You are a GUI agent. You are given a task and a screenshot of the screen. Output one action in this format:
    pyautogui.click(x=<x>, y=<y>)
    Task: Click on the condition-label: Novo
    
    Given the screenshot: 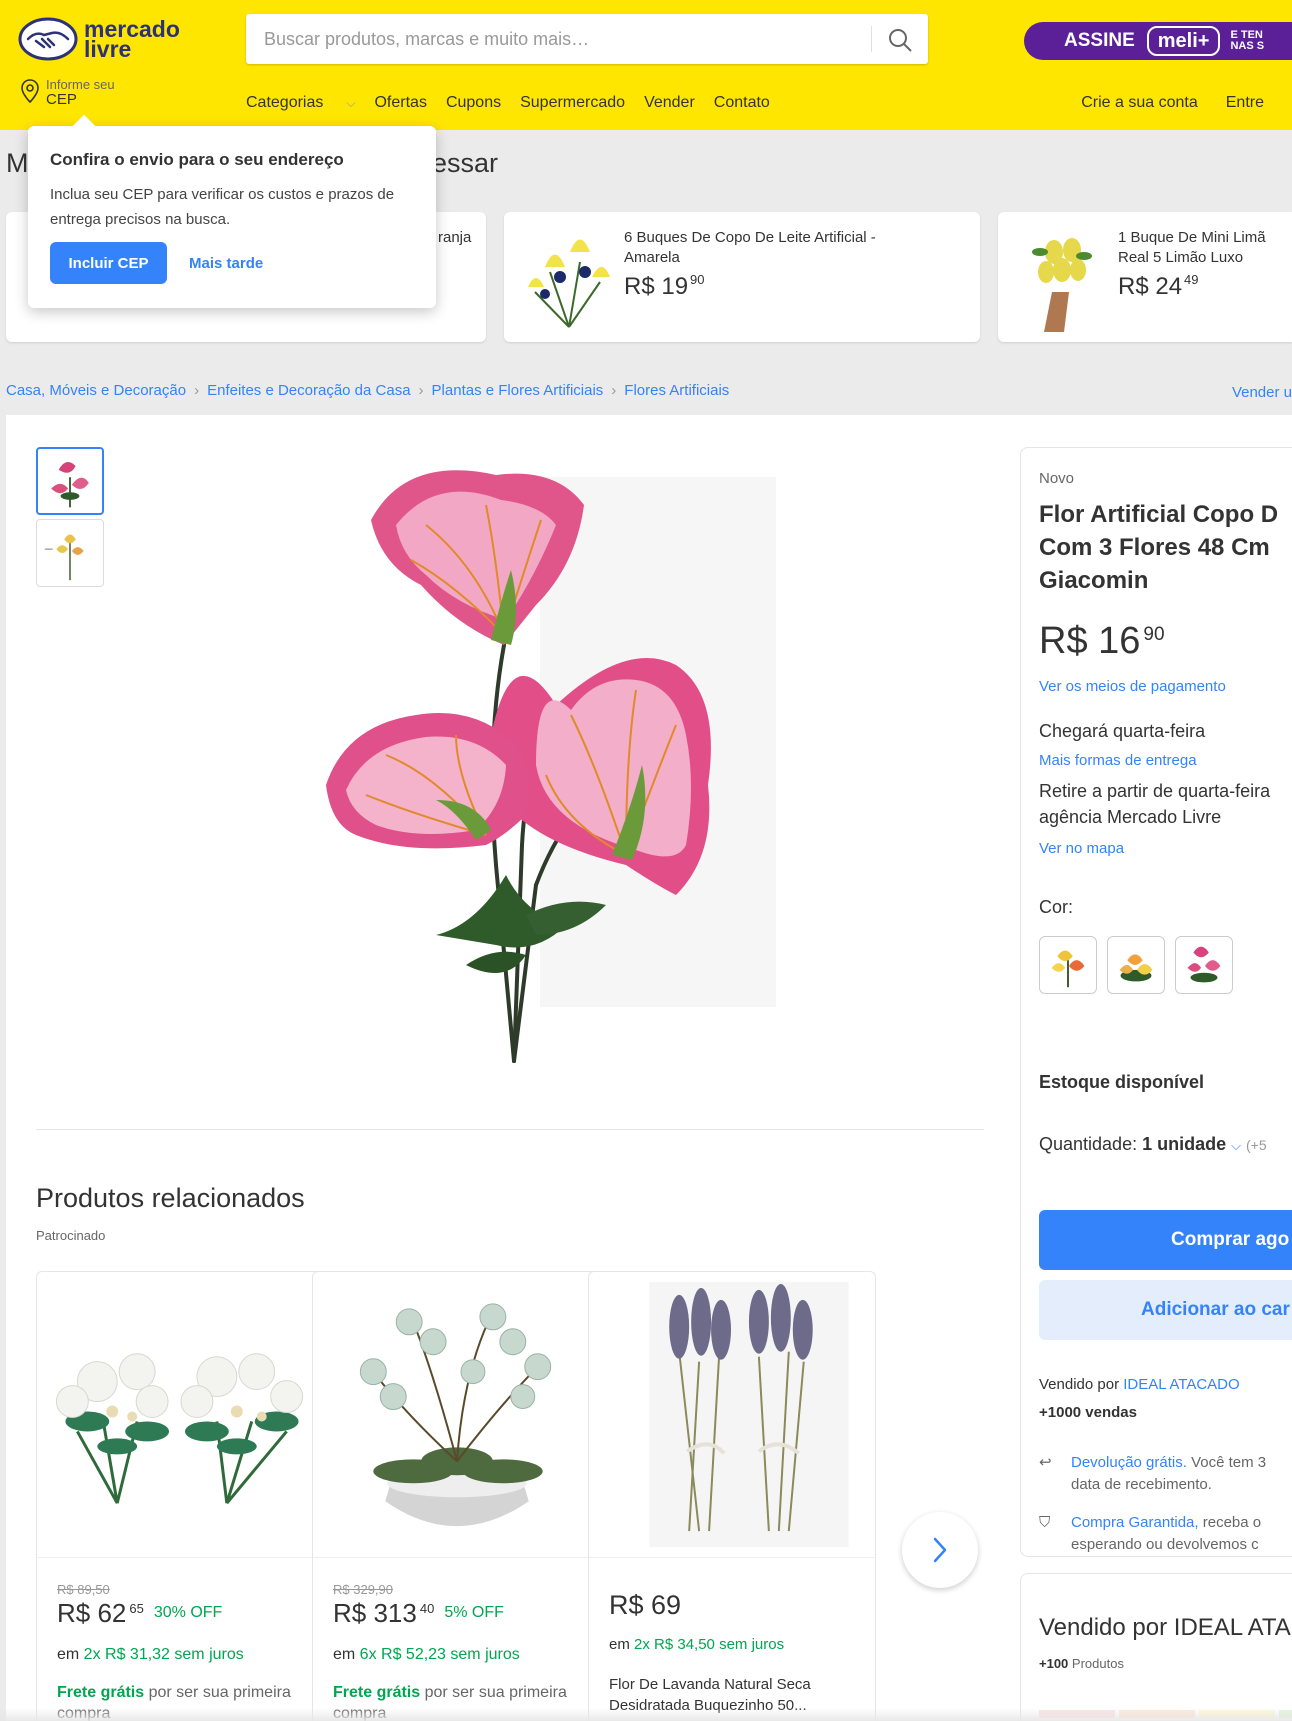 What is the action you would take?
    pyautogui.click(x=1057, y=478)
    